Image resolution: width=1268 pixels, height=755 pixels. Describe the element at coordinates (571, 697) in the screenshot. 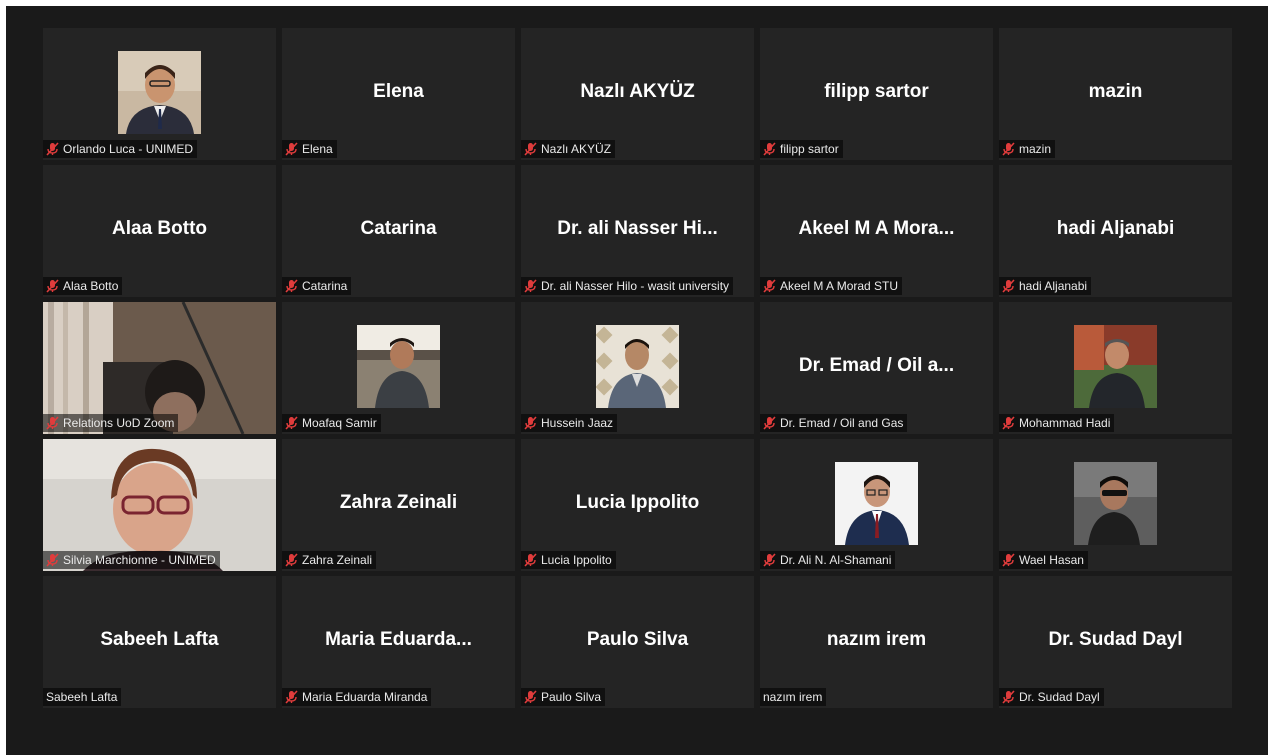

I see `participant-label-text: Paulo Silva` at that location.